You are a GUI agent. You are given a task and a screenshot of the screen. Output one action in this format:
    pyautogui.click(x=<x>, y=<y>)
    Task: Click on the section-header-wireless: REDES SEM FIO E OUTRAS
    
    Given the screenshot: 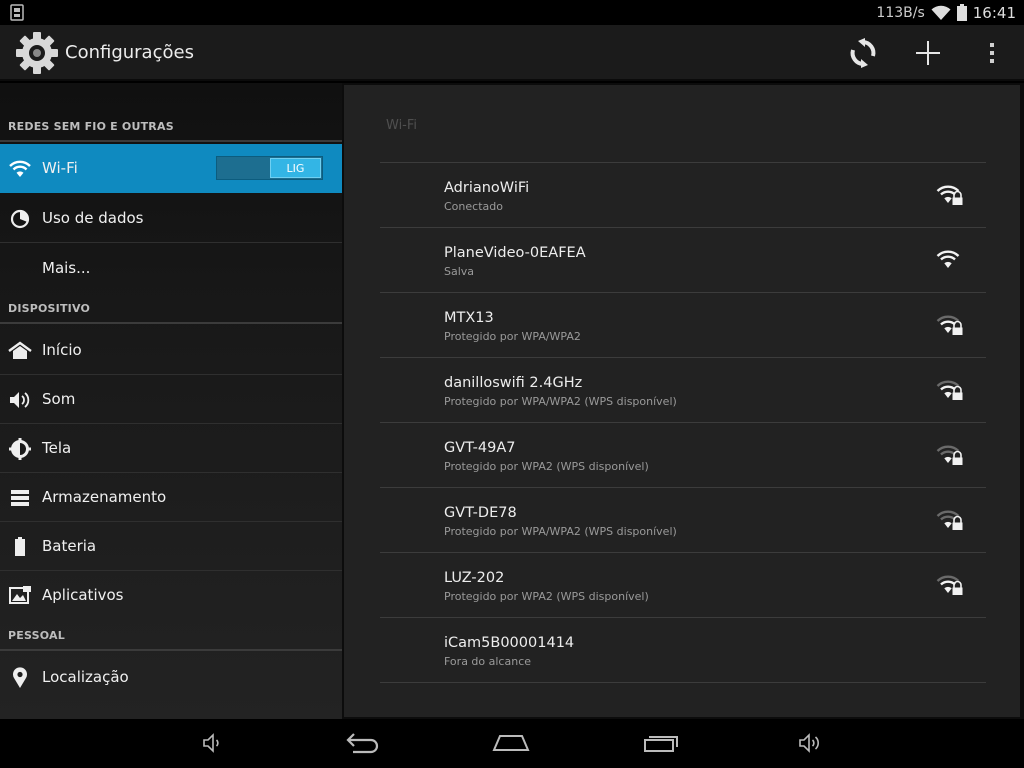 What is the action you would take?
    pyautogui.click(x=171, y=122)
    